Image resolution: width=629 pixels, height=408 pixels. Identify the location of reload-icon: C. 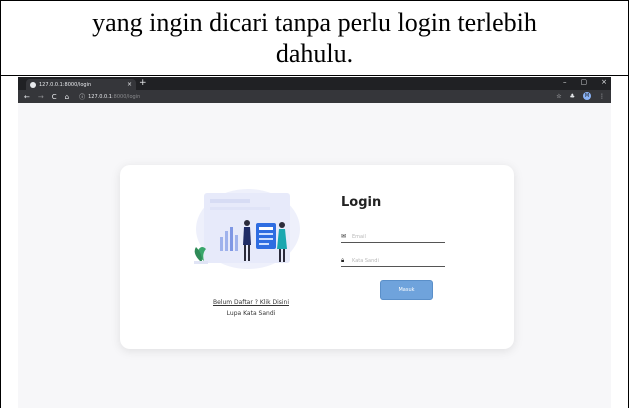
(54, 97).